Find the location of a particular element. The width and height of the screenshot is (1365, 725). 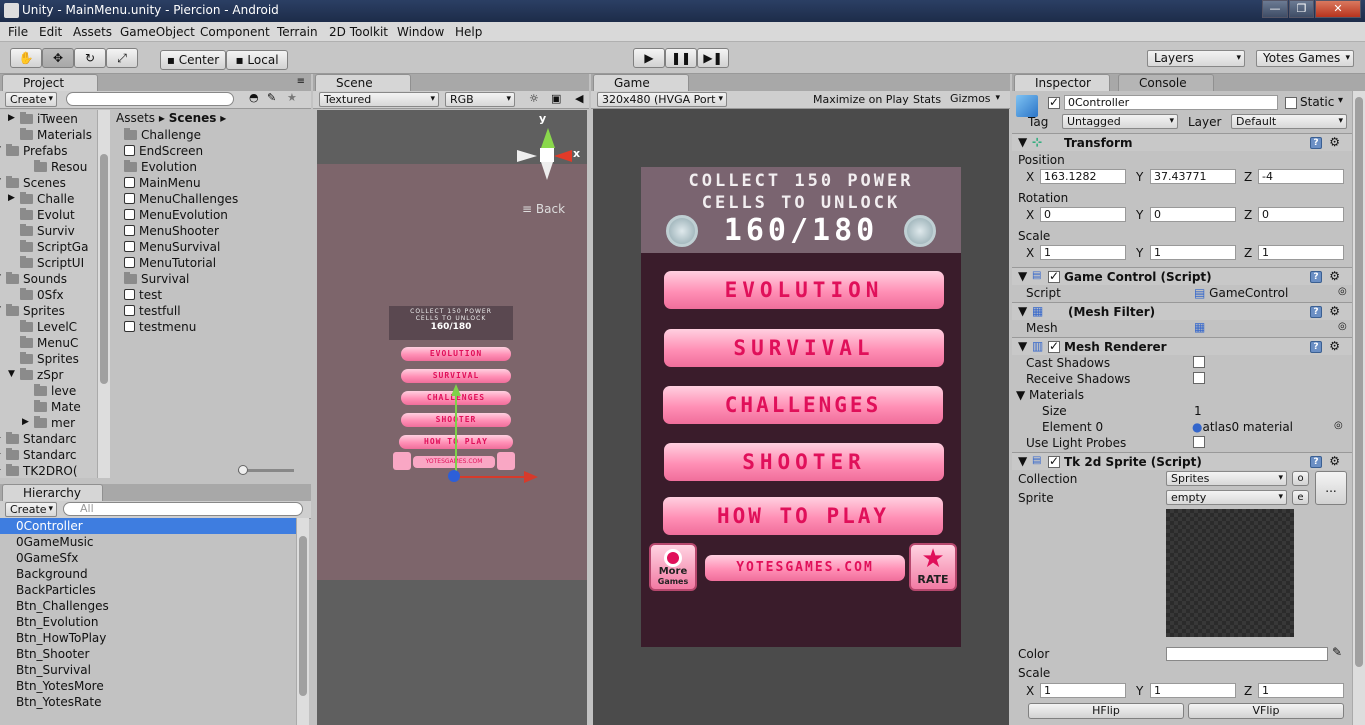

scene-move-z-handle is located at coordinates (454, 476).